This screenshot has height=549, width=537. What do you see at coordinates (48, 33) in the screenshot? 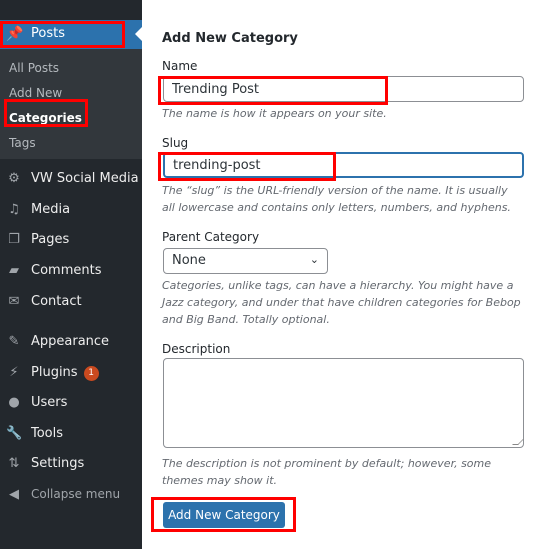
I see `sidebar-item-label: Posts` at bounding box center [48, 33].